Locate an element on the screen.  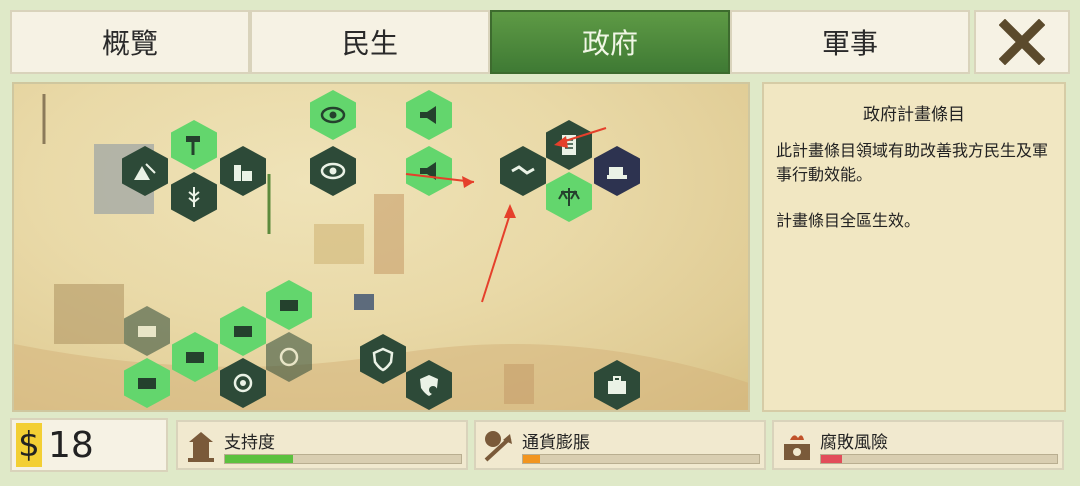
tab-overview: 概覽 is located at coordinates (130, 42).